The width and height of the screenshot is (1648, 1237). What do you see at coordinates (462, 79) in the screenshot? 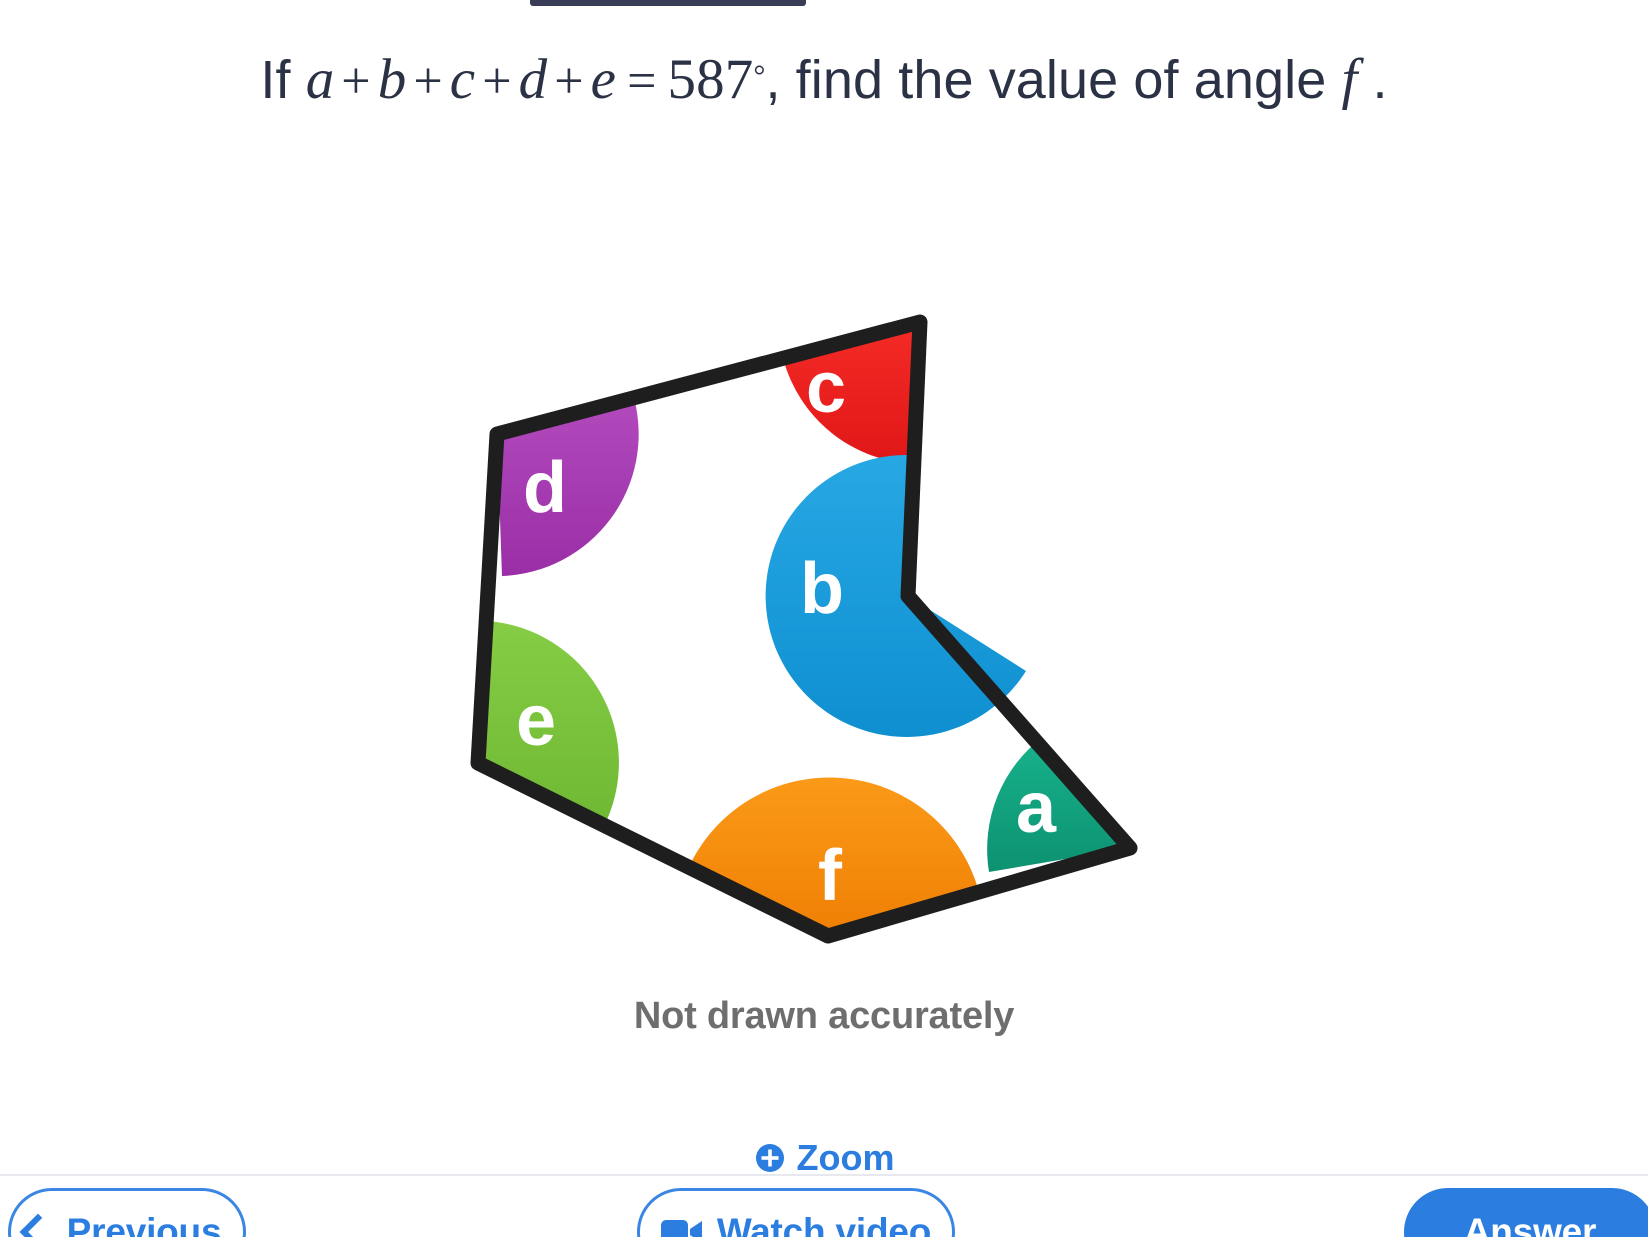
I see `term-c: c` at bounding box center [462, 79].